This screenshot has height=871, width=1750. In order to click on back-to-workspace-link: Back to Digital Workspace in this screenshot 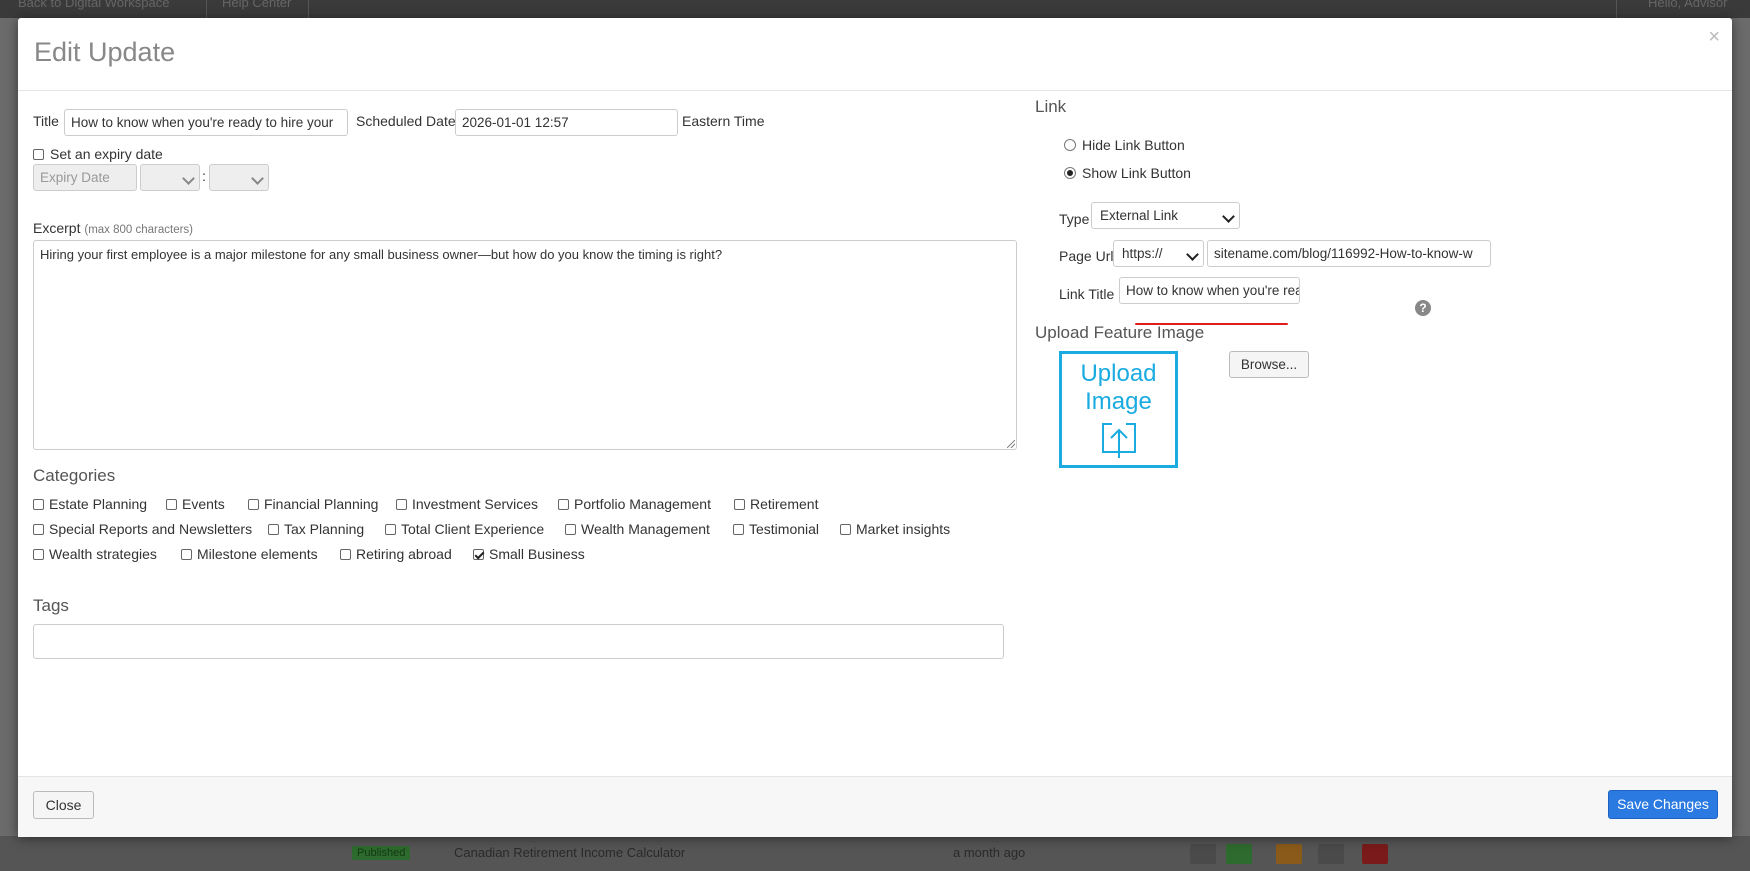, I will do `click(94, 5)`.